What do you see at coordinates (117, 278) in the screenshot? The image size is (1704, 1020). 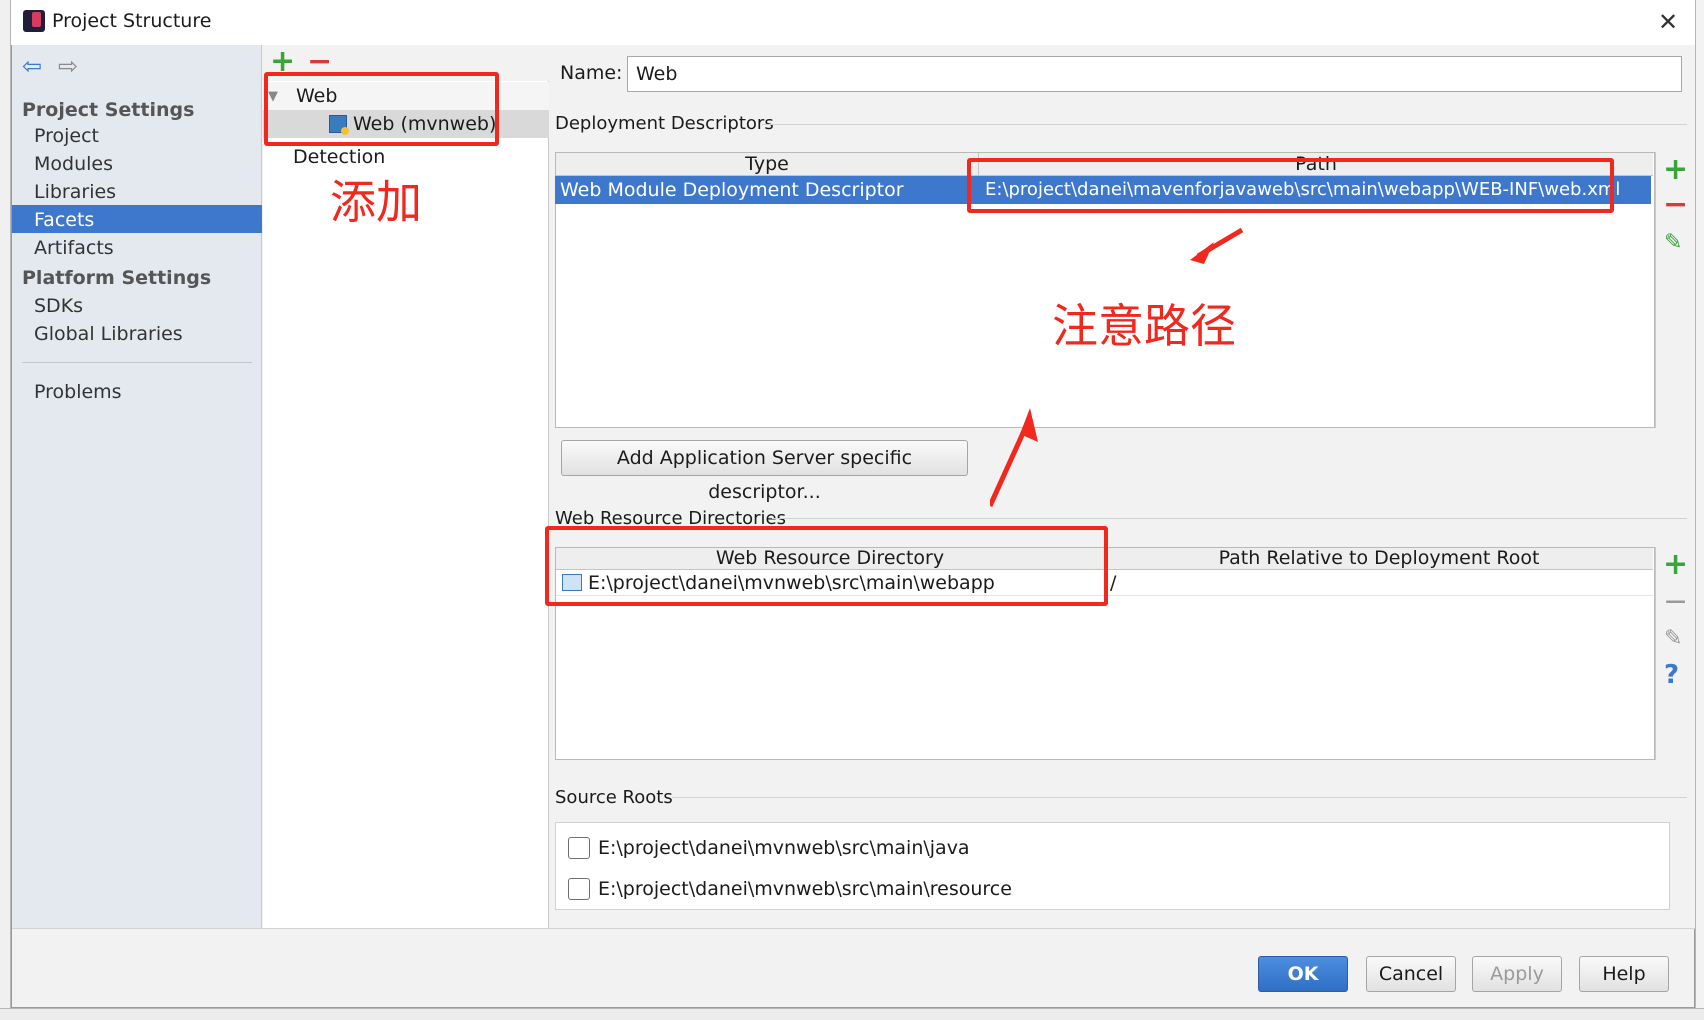 I see `nav-header-platform-settings: Platform Settings` at bounding box center [117, 278].